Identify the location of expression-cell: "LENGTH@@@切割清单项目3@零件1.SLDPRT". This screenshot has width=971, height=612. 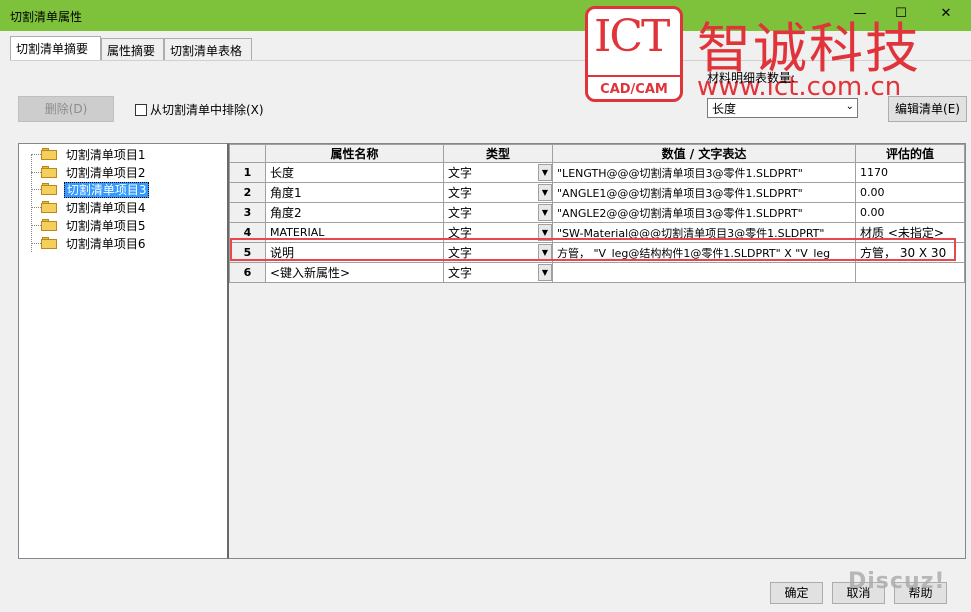
(704, 172).